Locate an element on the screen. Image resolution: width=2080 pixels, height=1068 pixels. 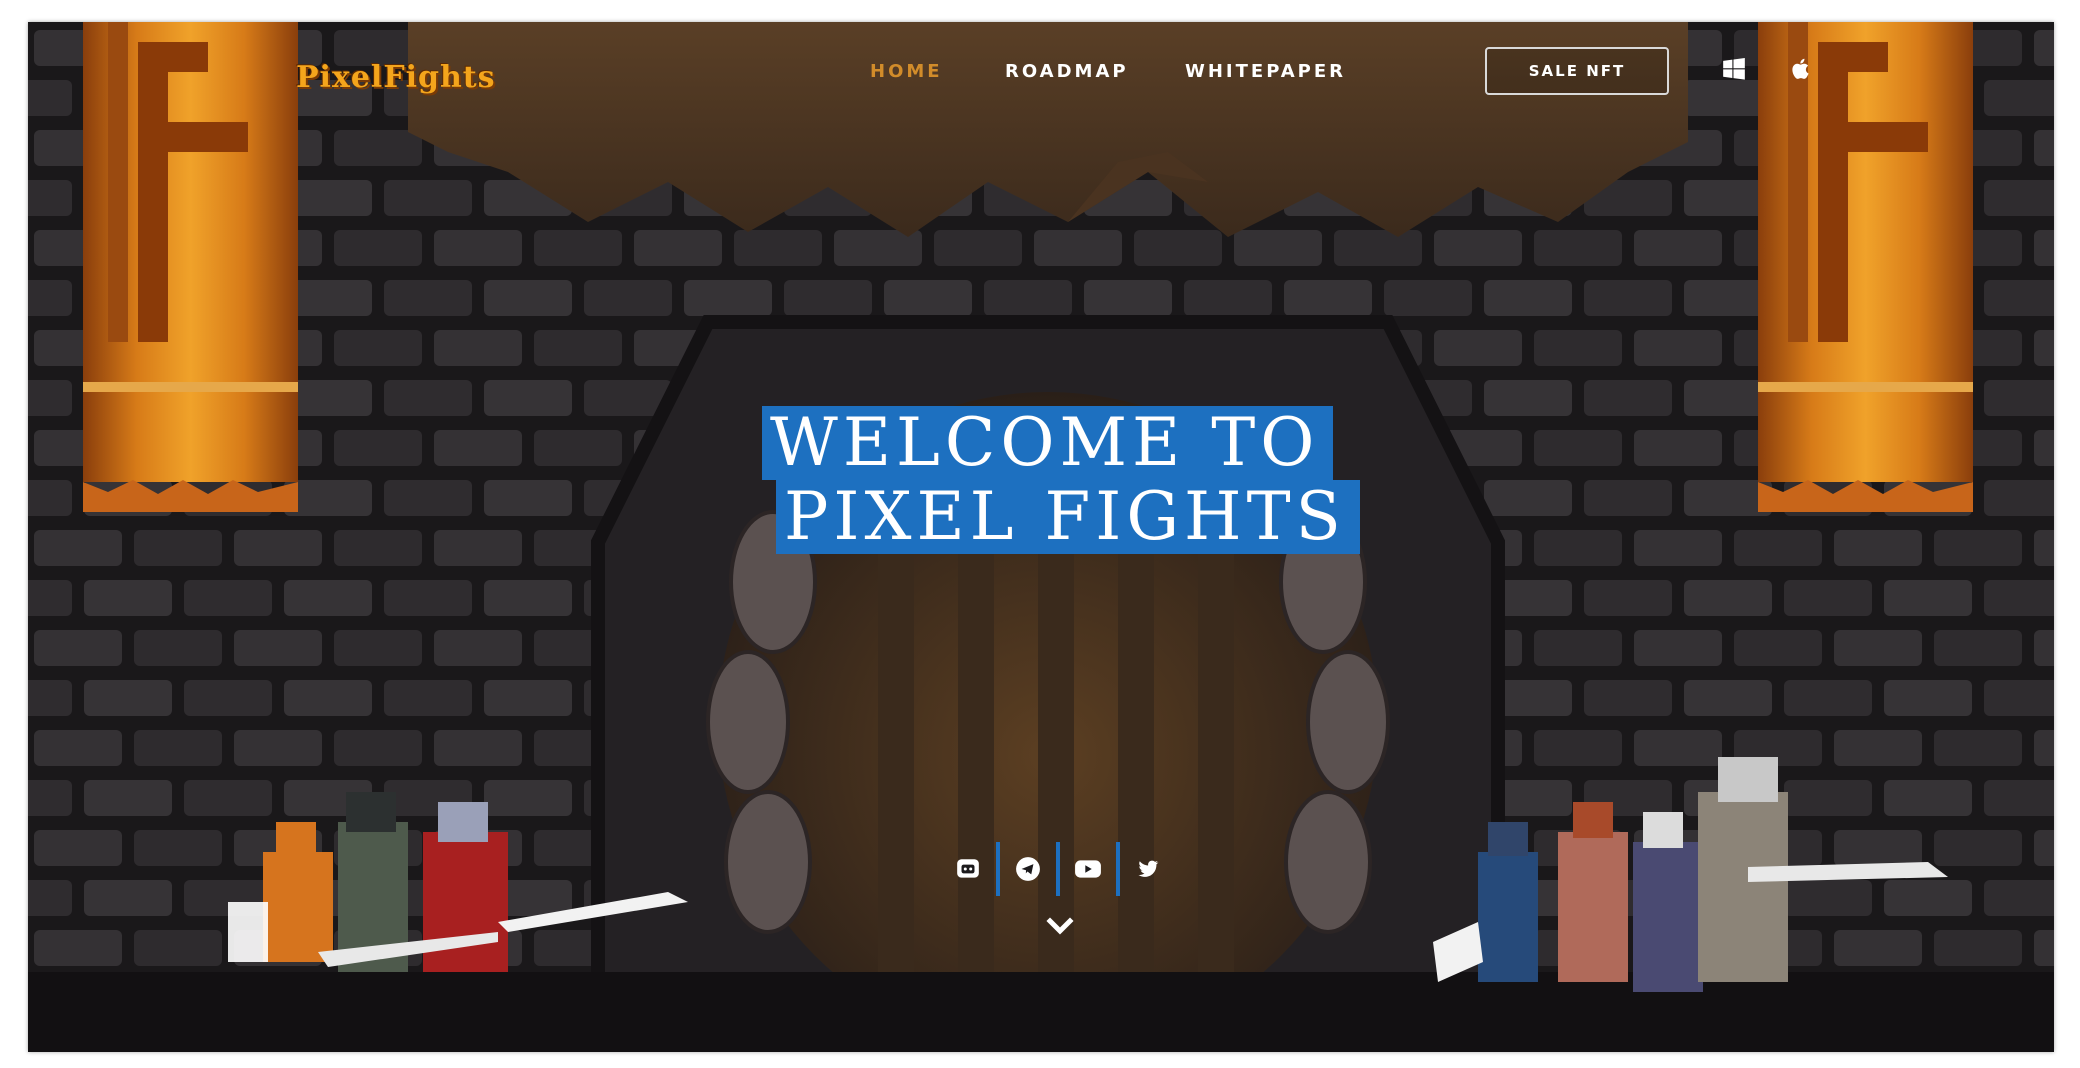
twitter-link is located at coordinates (1148, 869).